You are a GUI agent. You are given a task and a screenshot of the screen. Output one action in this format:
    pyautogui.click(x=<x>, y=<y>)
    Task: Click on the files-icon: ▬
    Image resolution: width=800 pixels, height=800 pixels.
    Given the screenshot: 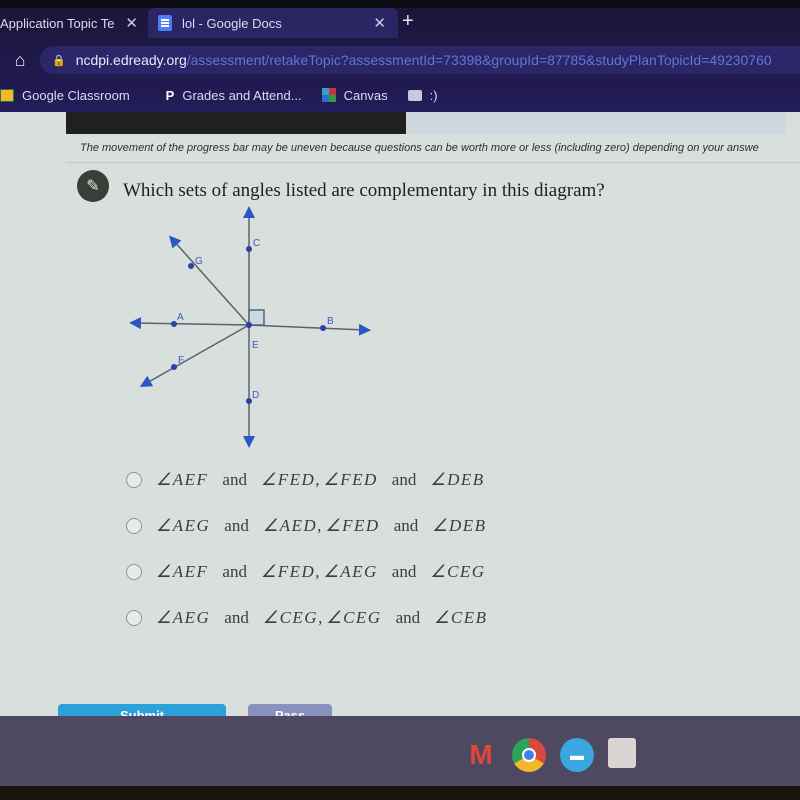 What is the action you would take?
    pyautogui.click(x=577, y=755)
    